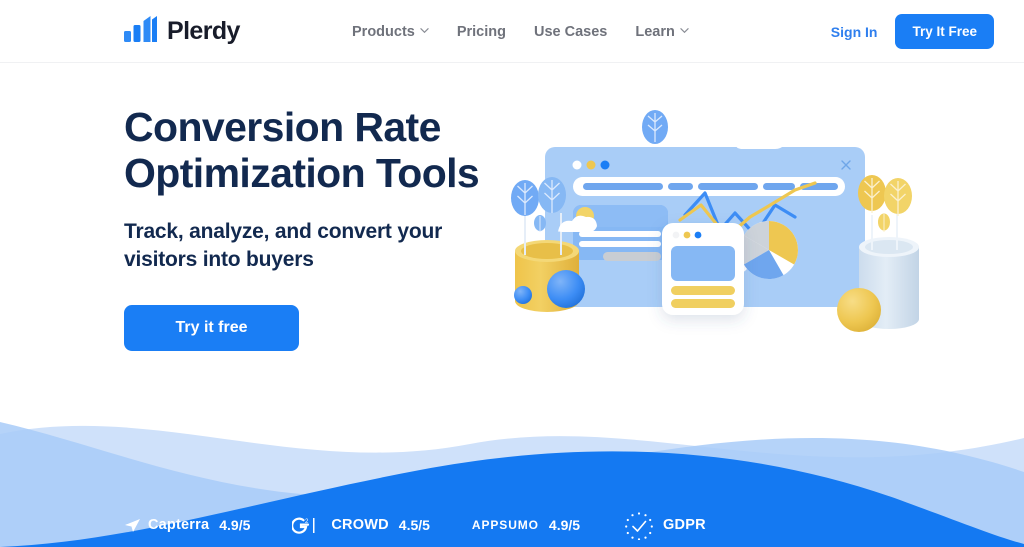  I want to click on nav-label: Pricing, so click(481, 31).